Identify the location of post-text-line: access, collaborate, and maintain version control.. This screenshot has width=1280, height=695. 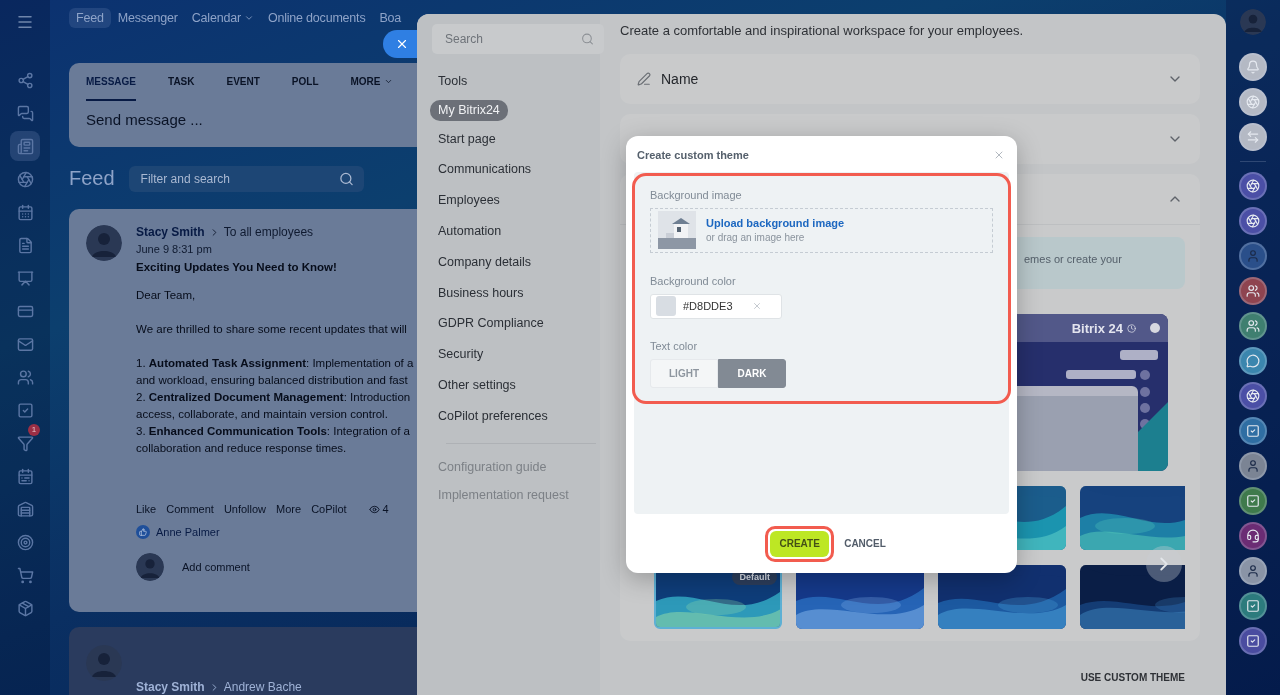
(262, 414).